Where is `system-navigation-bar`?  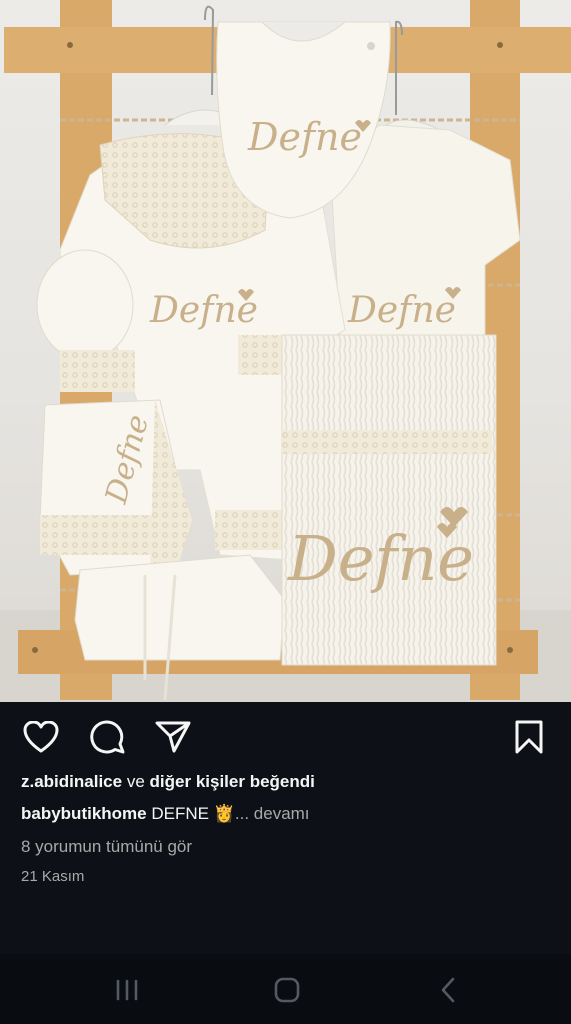 system-navigation-bar is located at coordinates (285, 989).